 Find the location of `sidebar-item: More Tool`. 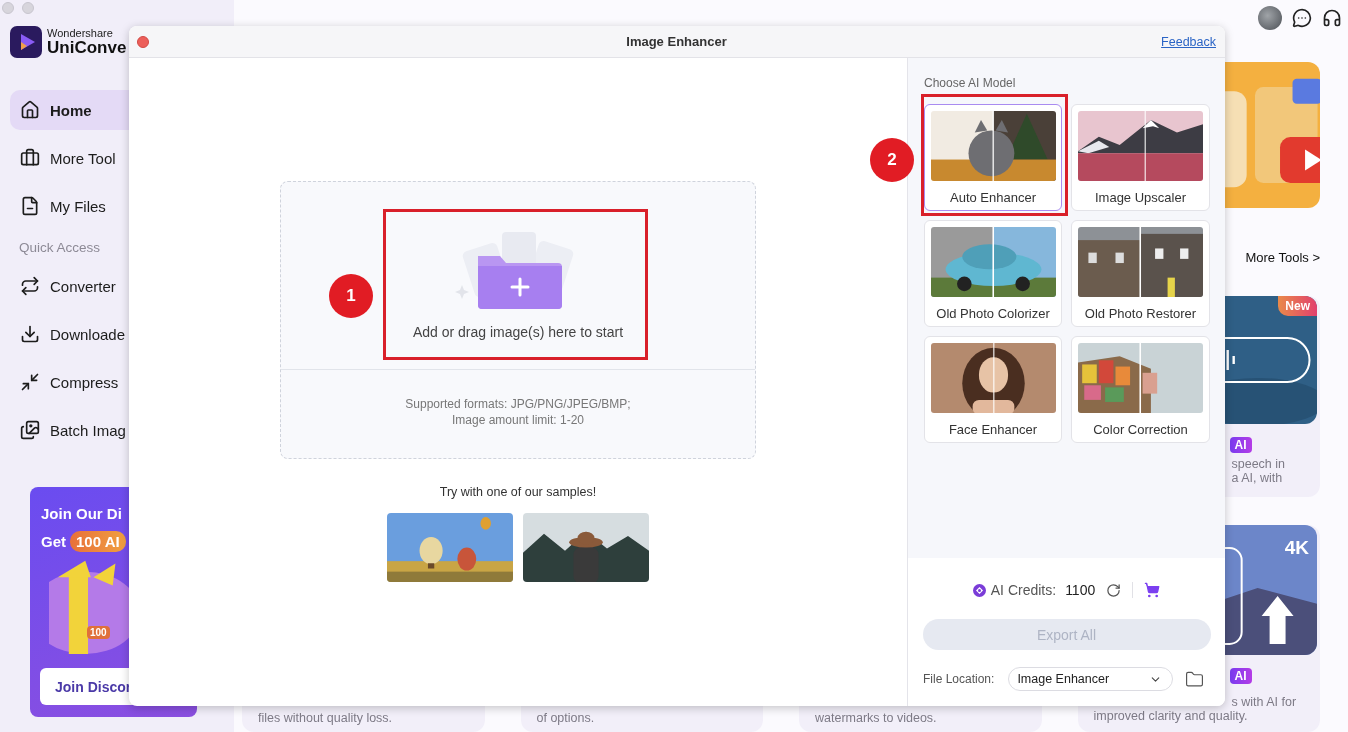

sidebar-item: More Tool is located at coordinates (122, 158).